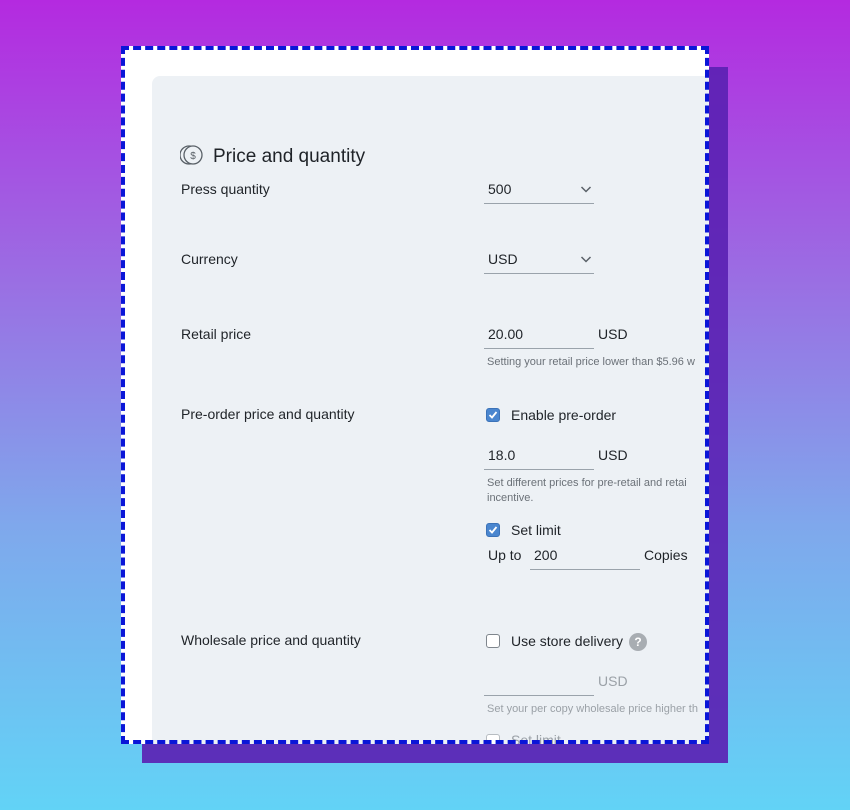 Image resolution: width=850 pixels, height=810 pixels. Describe the element at coordinates (271, 640) in the screenshot. I see `wholesale-label: Wholesale price and quantity` at that location.